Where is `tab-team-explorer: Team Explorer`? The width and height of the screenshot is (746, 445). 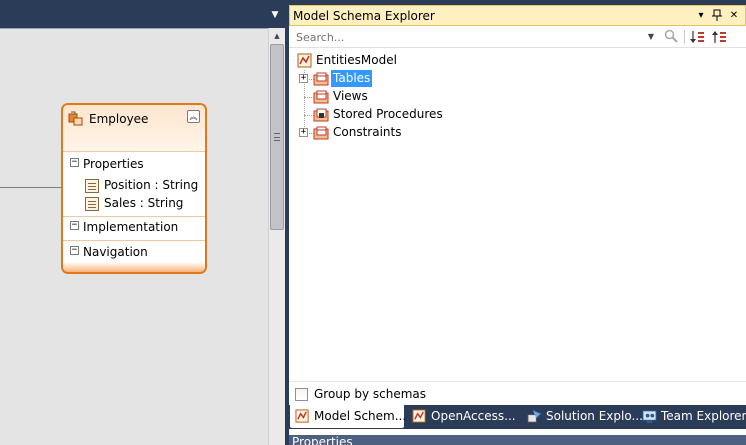
tab-team-explorer: Team Explorer is located at coordinates (691, 416).